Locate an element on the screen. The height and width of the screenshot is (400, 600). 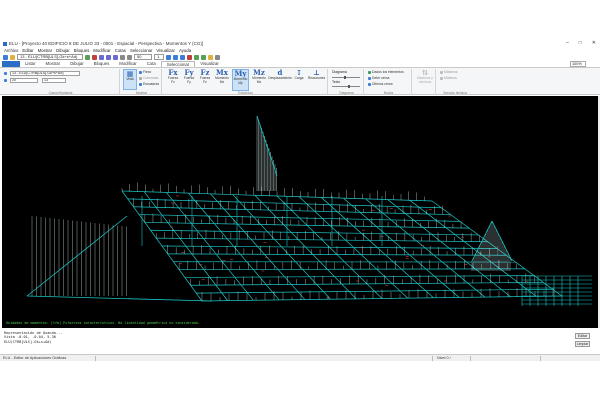
text-slider-knob is located at coordinates (349, 86).